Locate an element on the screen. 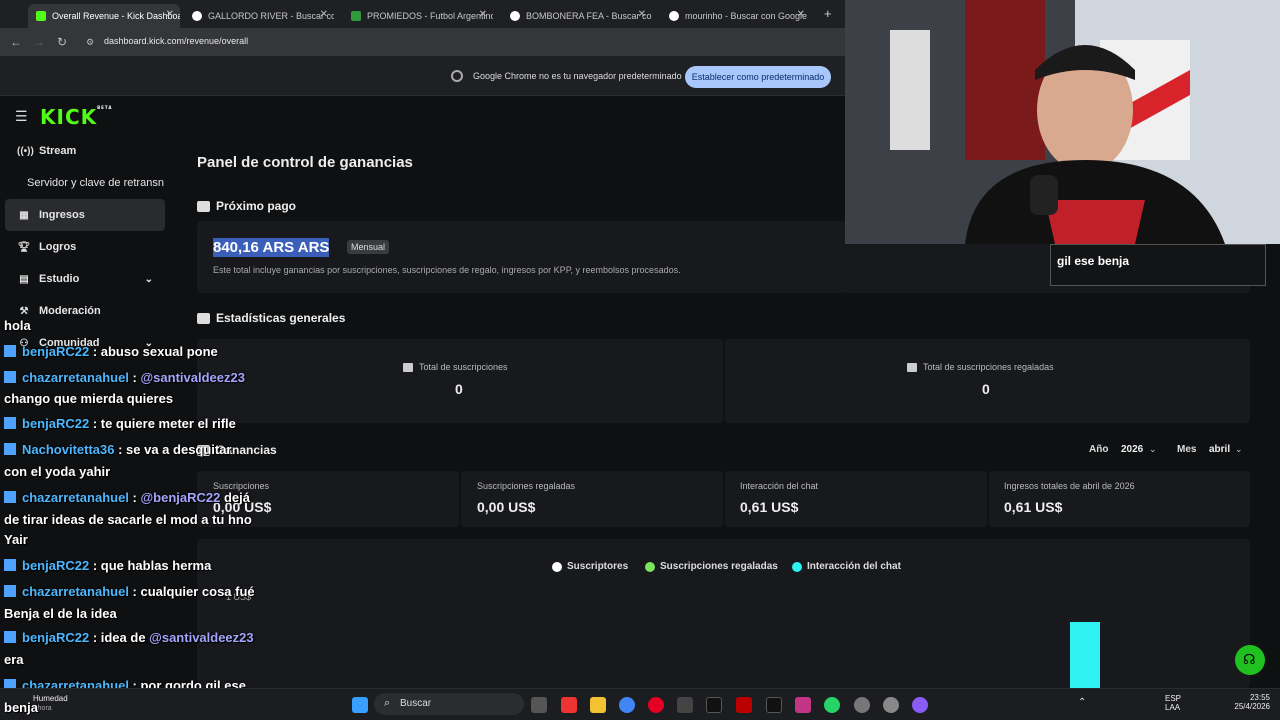 This screenshot has height=720, width=1280. chat-line: Nachovitetta36 : se va a desquitar is located at coordinates (118, 449).